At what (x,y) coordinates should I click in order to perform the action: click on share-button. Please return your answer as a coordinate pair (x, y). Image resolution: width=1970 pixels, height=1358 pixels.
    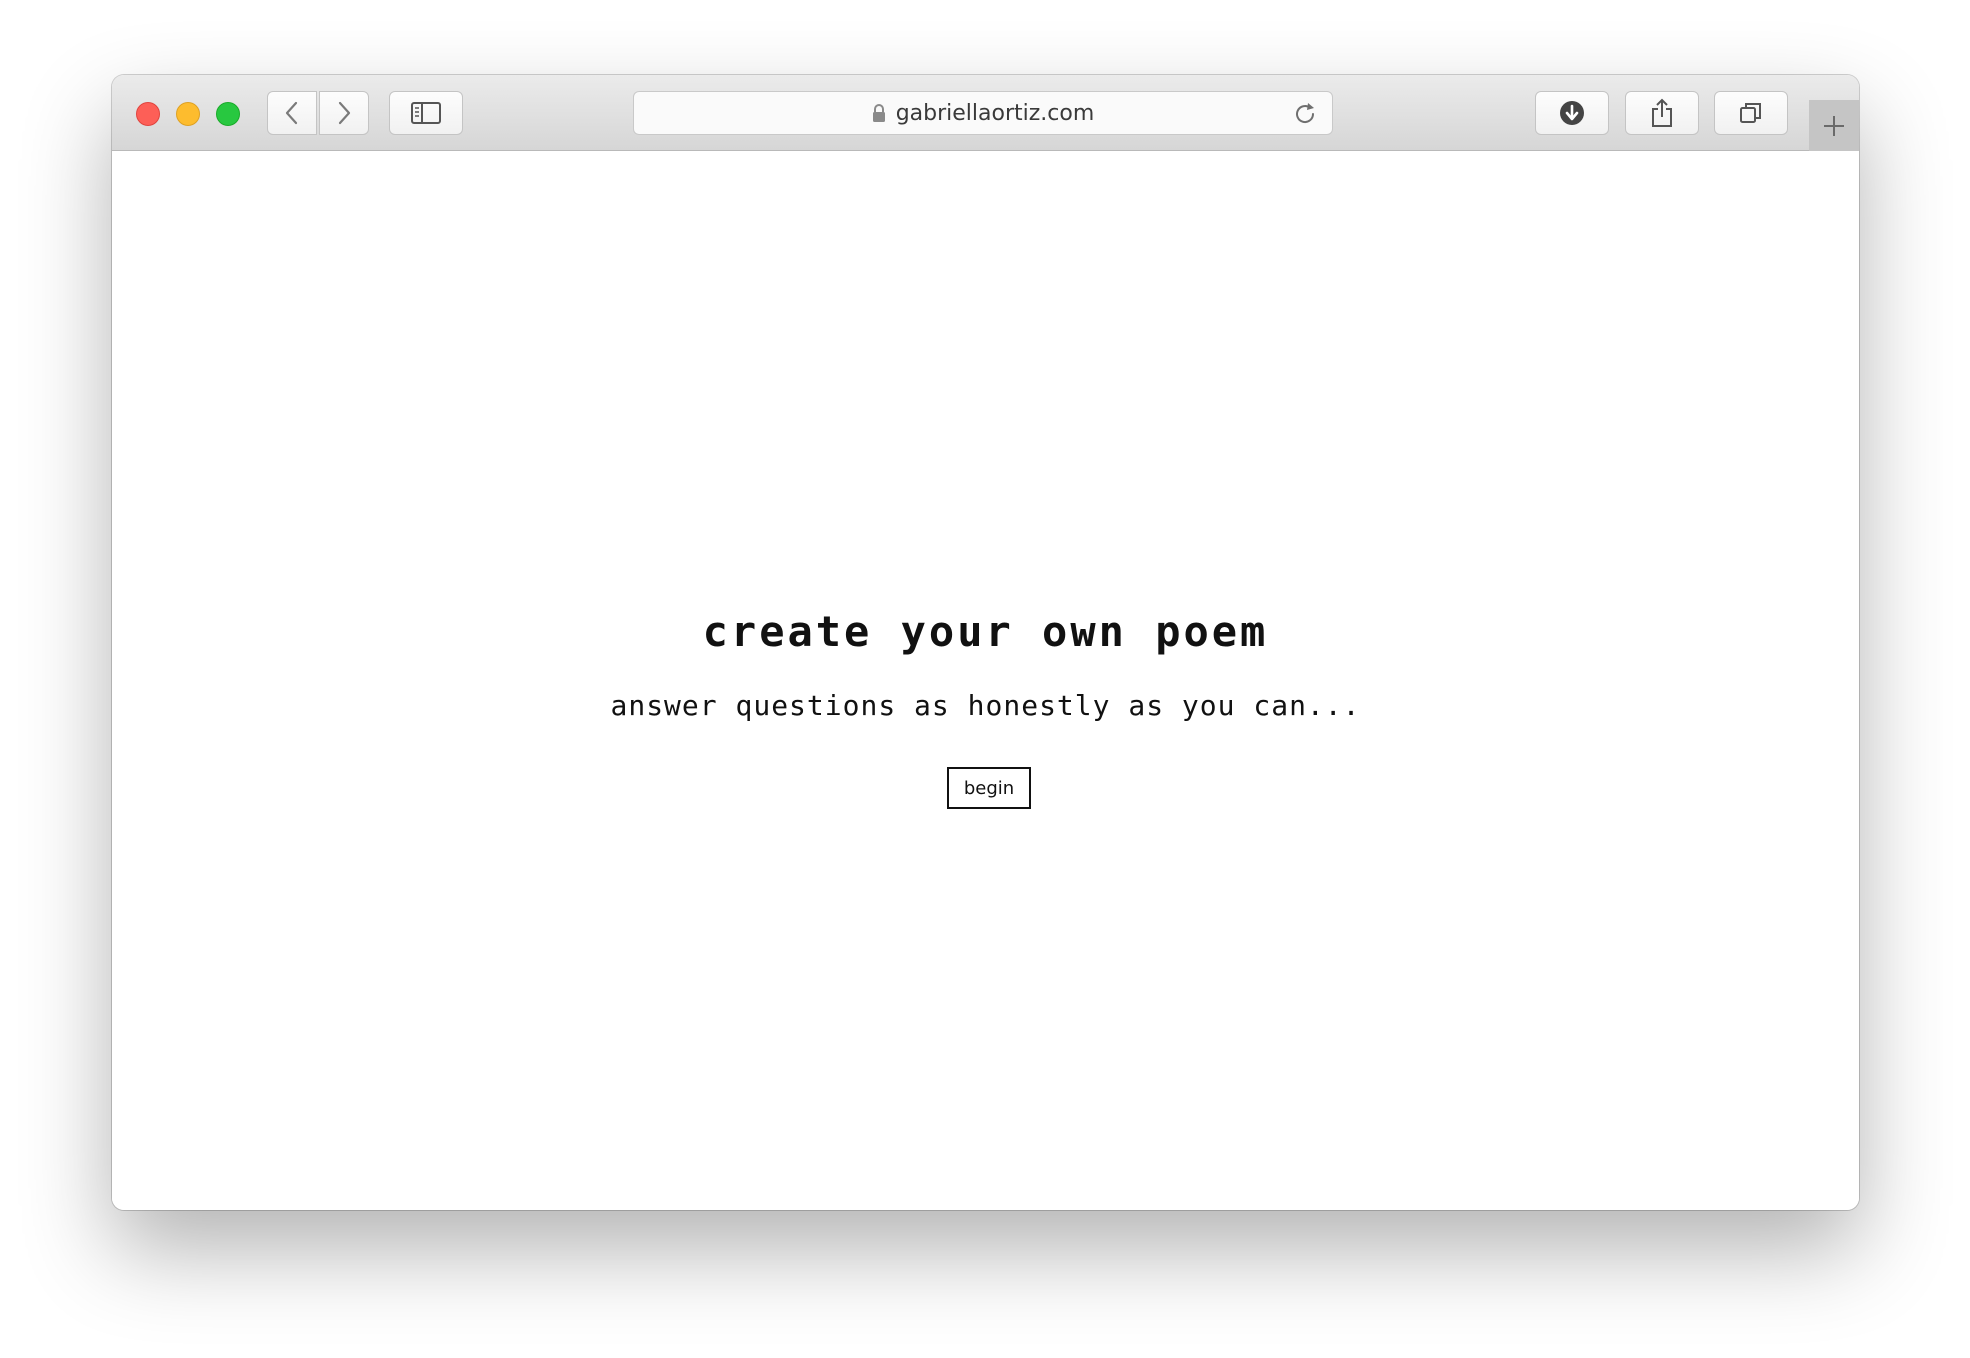
    Looking at the image, I should click on (1662, 113).